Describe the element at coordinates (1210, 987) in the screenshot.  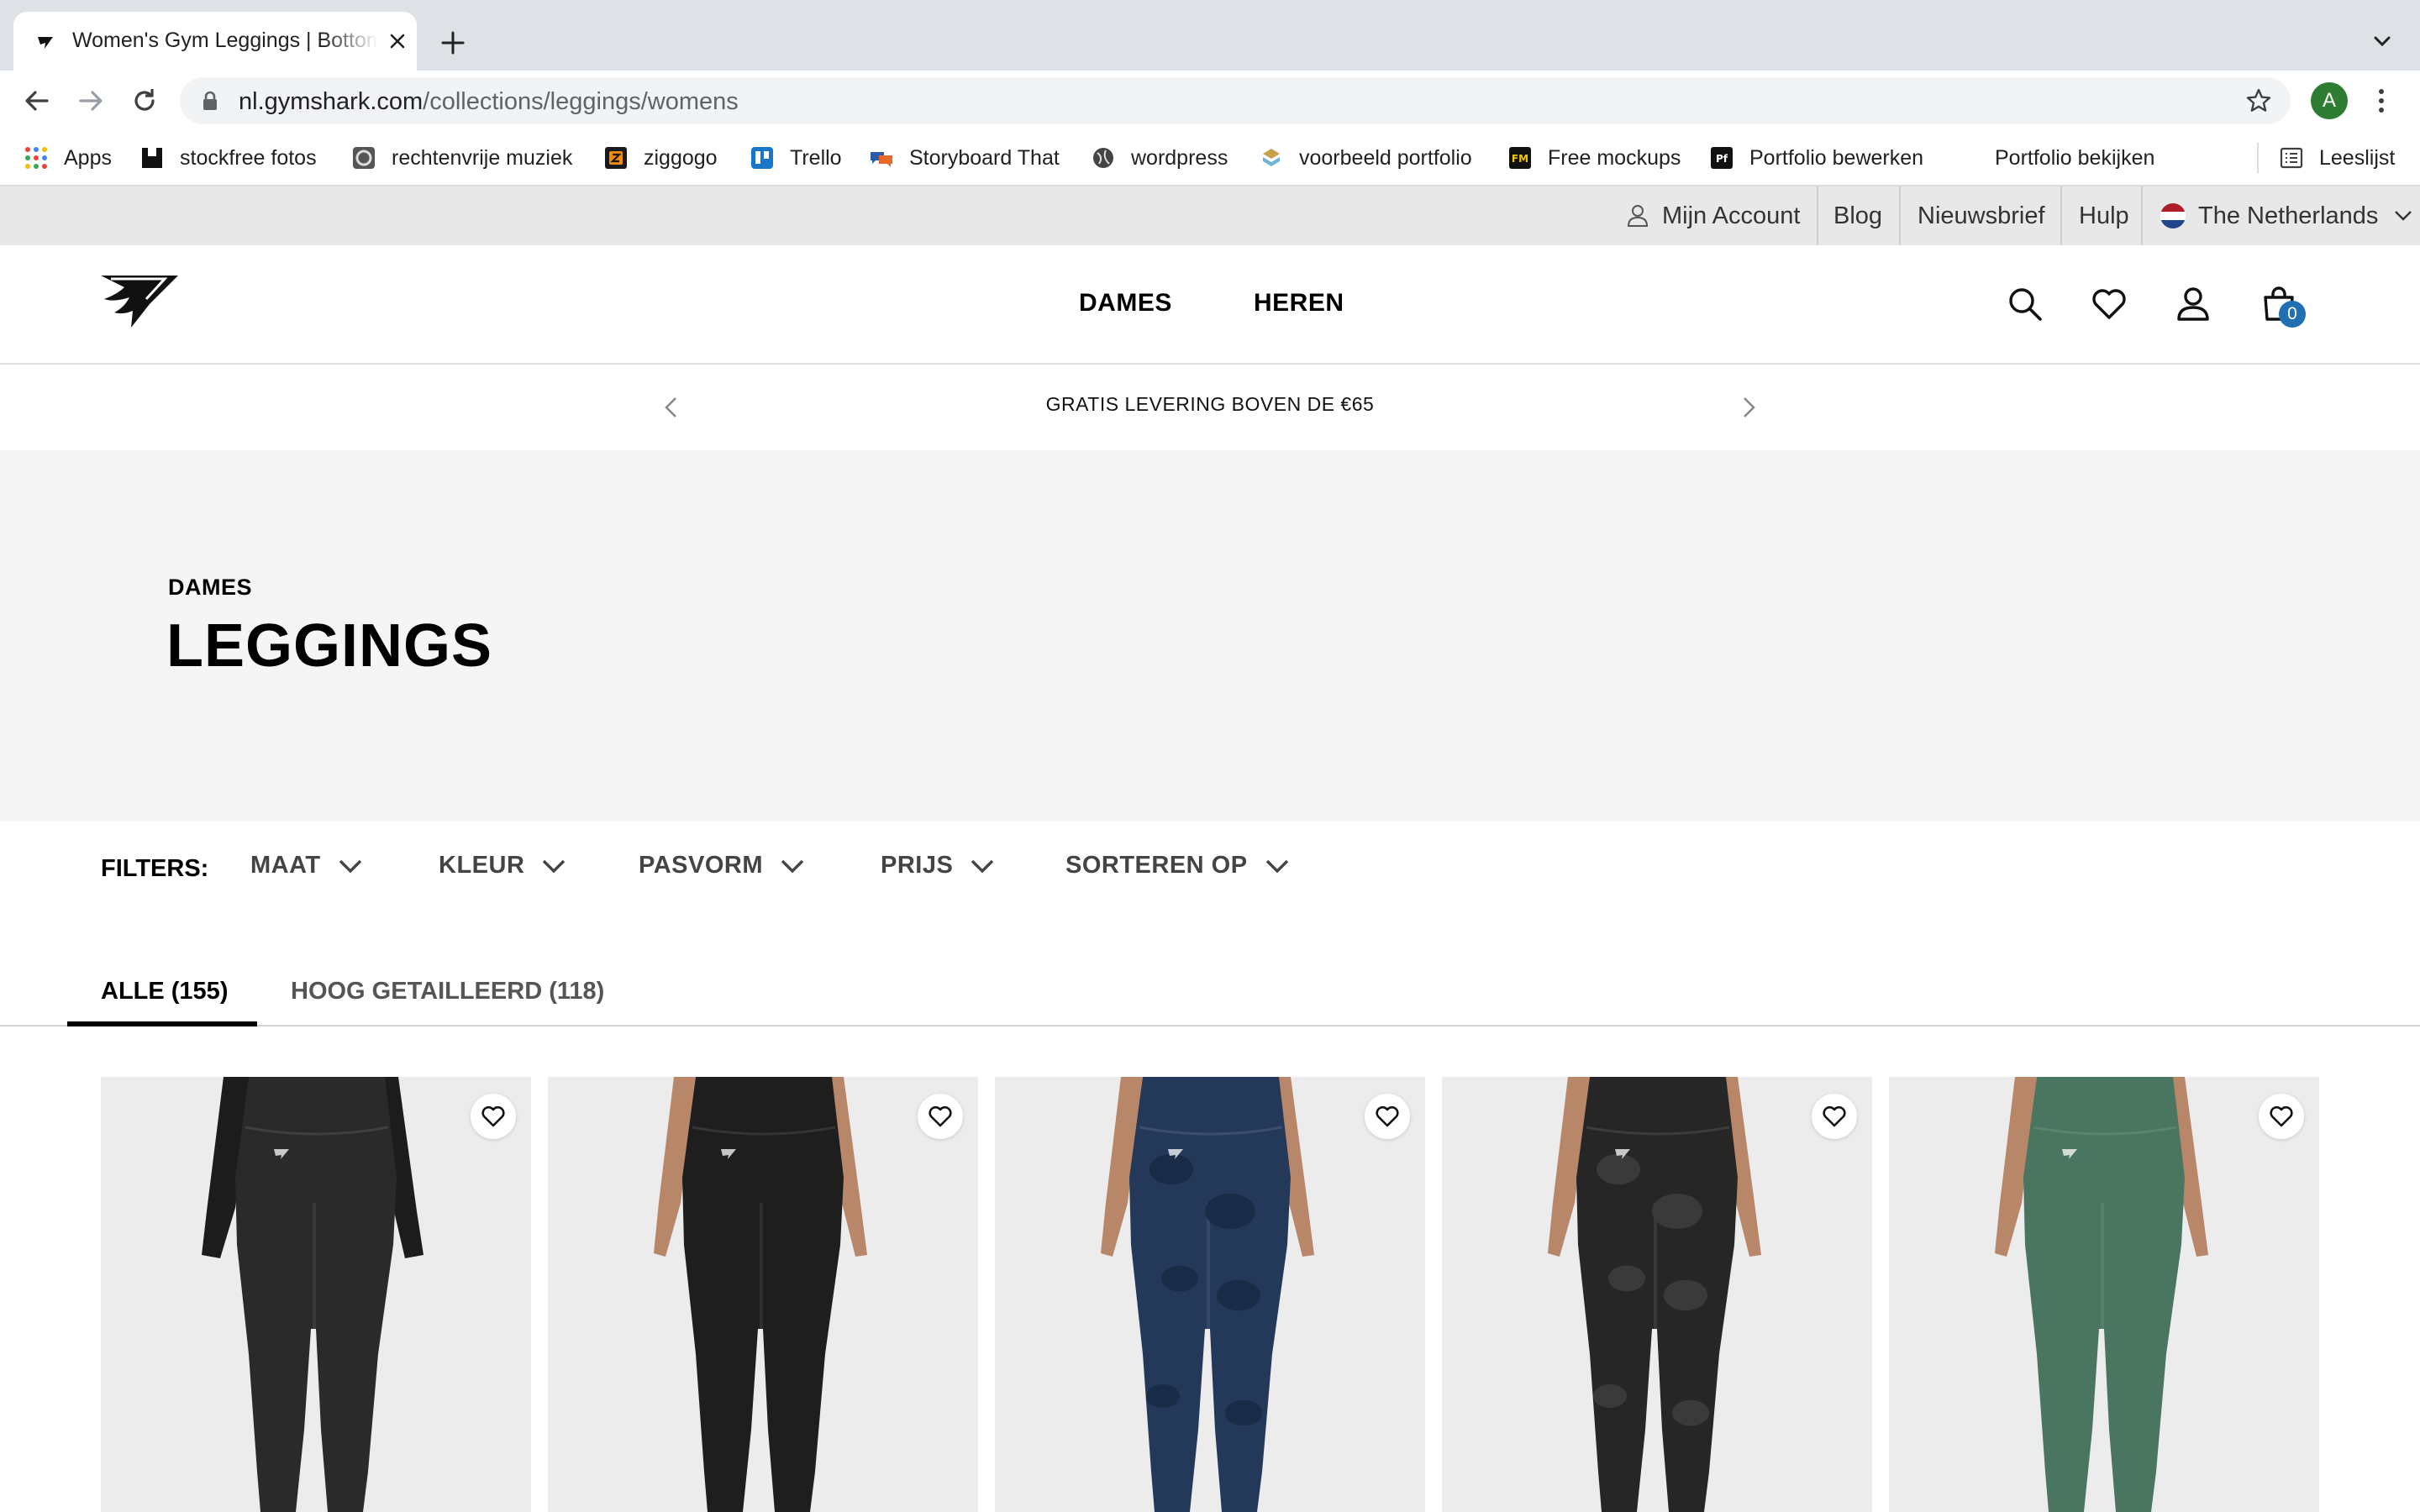
I see `result-tabs: ALLE (155) HOOG GETAILLEERD (118)` at that location.